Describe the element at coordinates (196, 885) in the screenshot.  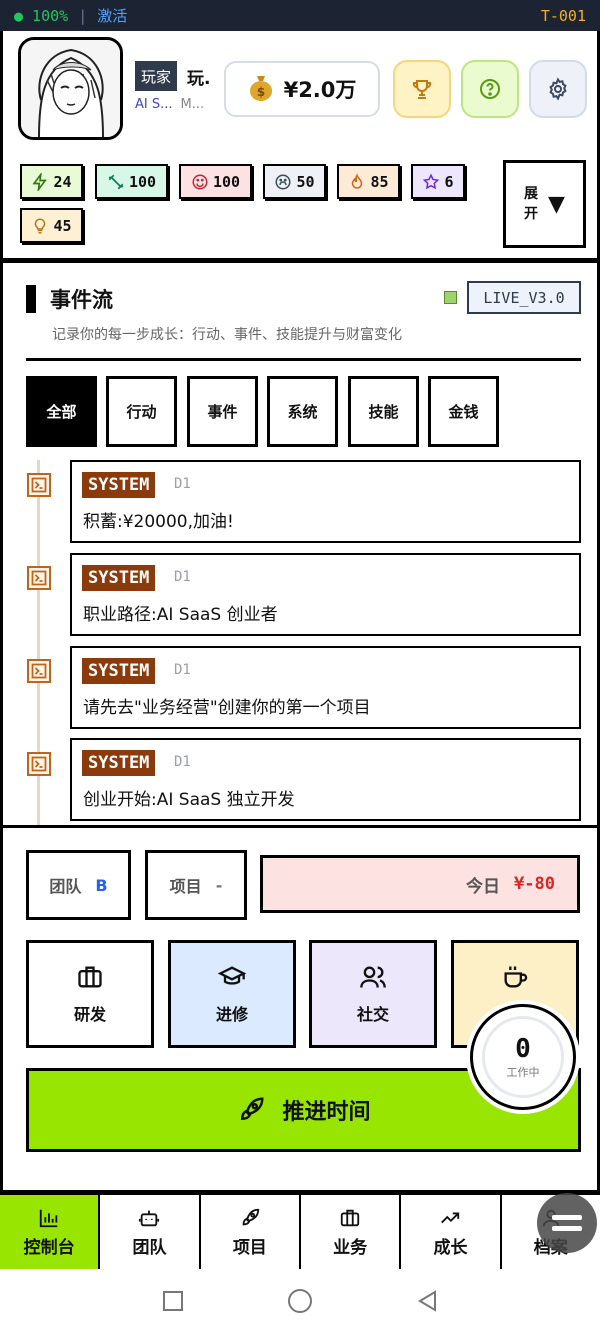
I see `project-status: 项目 -` at that location.